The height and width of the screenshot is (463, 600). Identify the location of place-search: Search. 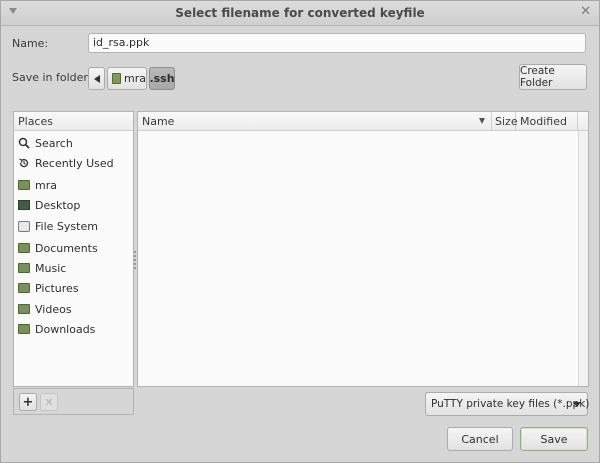
(45, 143).